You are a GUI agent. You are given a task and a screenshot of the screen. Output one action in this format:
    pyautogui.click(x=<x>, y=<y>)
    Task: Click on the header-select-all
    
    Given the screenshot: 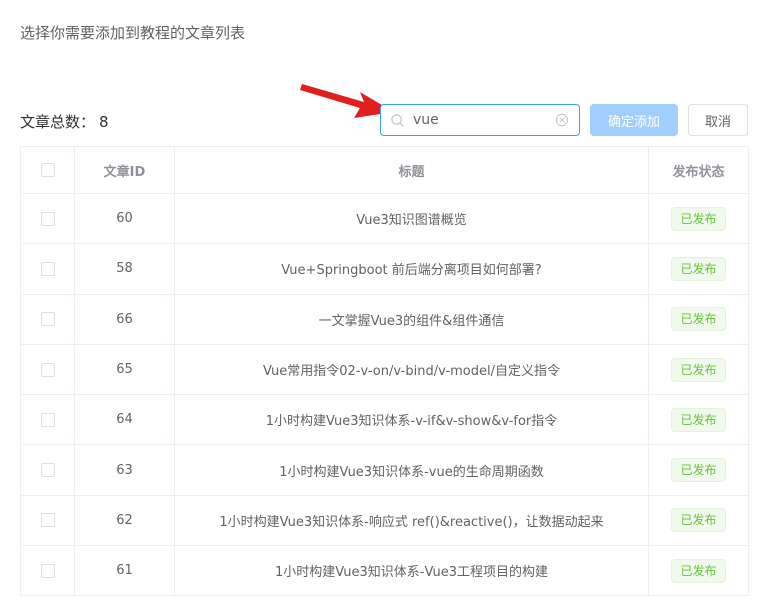 What is the action you would take?
    pyautogui.click(x=47, y=170)
    